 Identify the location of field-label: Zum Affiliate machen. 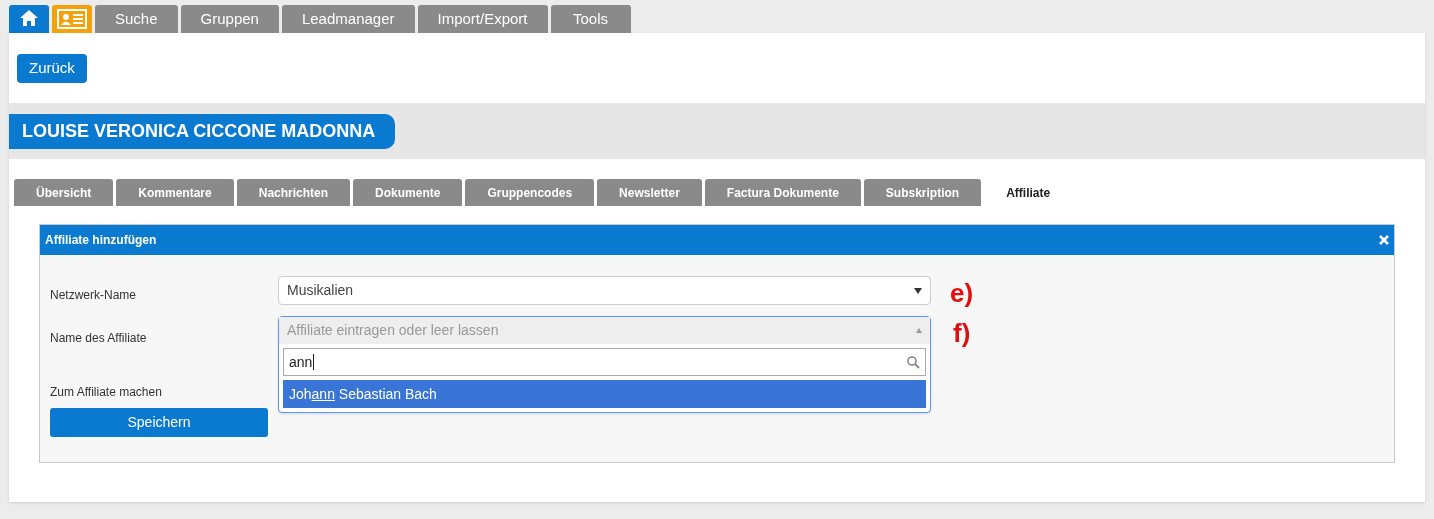
(106, 392).